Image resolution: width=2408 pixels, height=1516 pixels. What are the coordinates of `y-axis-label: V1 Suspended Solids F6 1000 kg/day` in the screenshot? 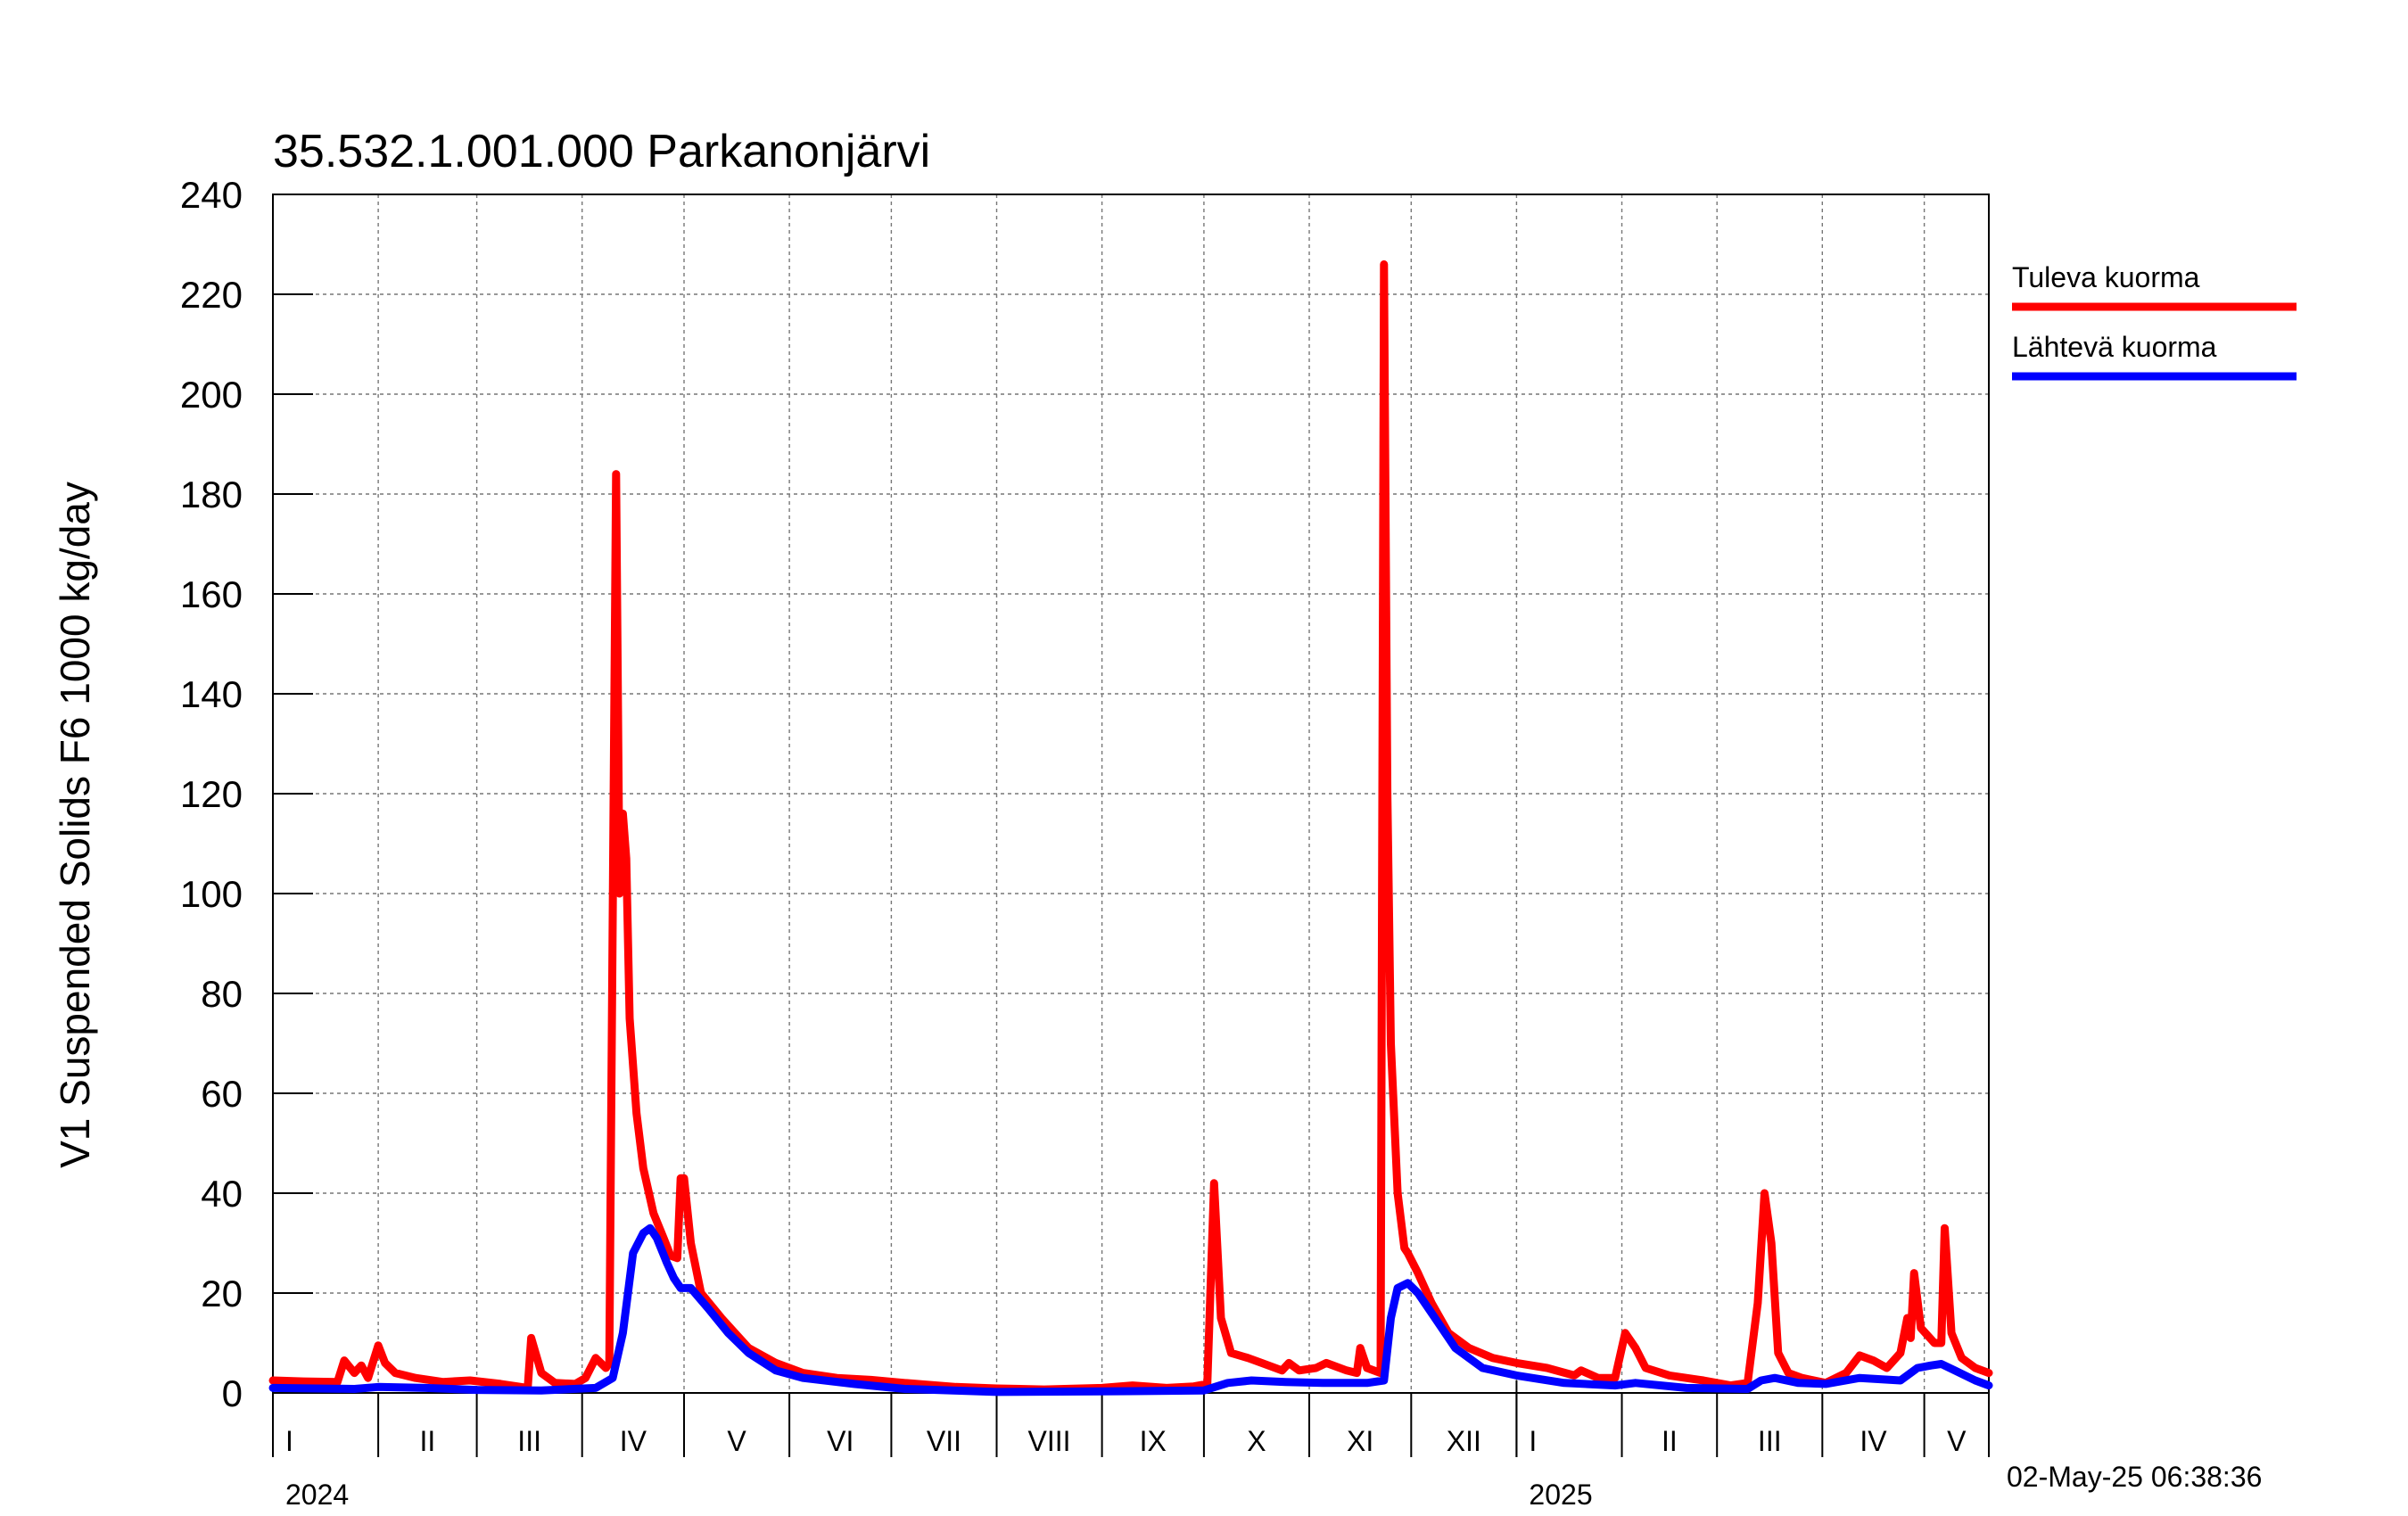 It's located at (75, 825).